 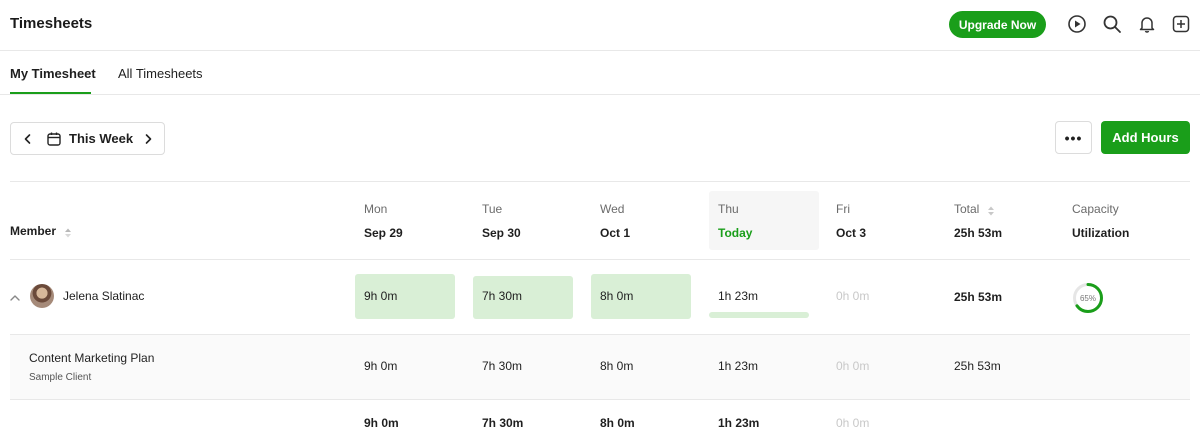 What do you see at coordinates (997, 24) in the screenshot?
I see `upgrade-now-button: Upgrade Now` at bounding box center [997, 24].